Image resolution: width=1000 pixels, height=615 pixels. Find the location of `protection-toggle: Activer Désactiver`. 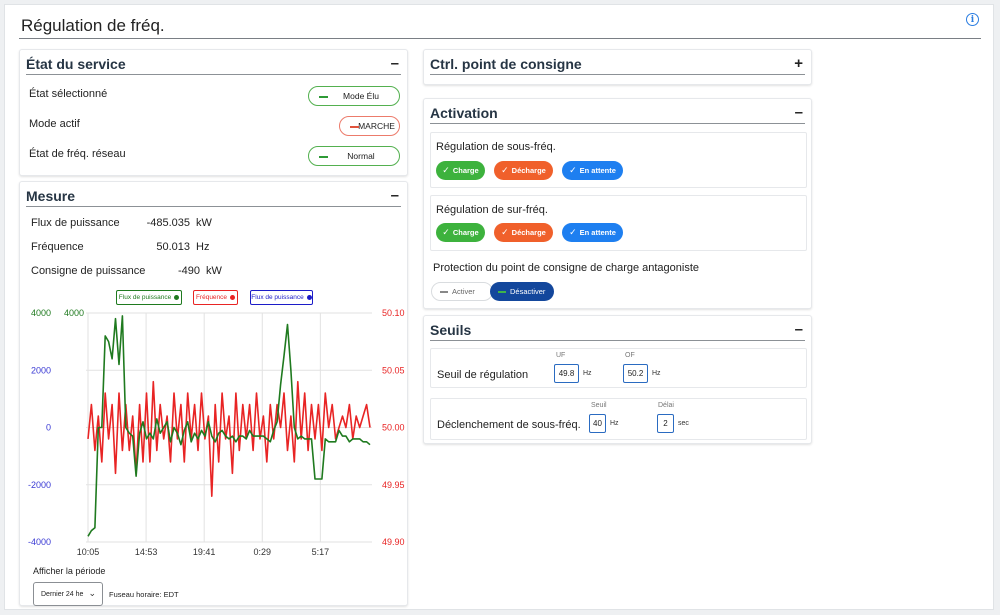

protection-toggle: Activer Désactiver is located at coordinates (492, 291).